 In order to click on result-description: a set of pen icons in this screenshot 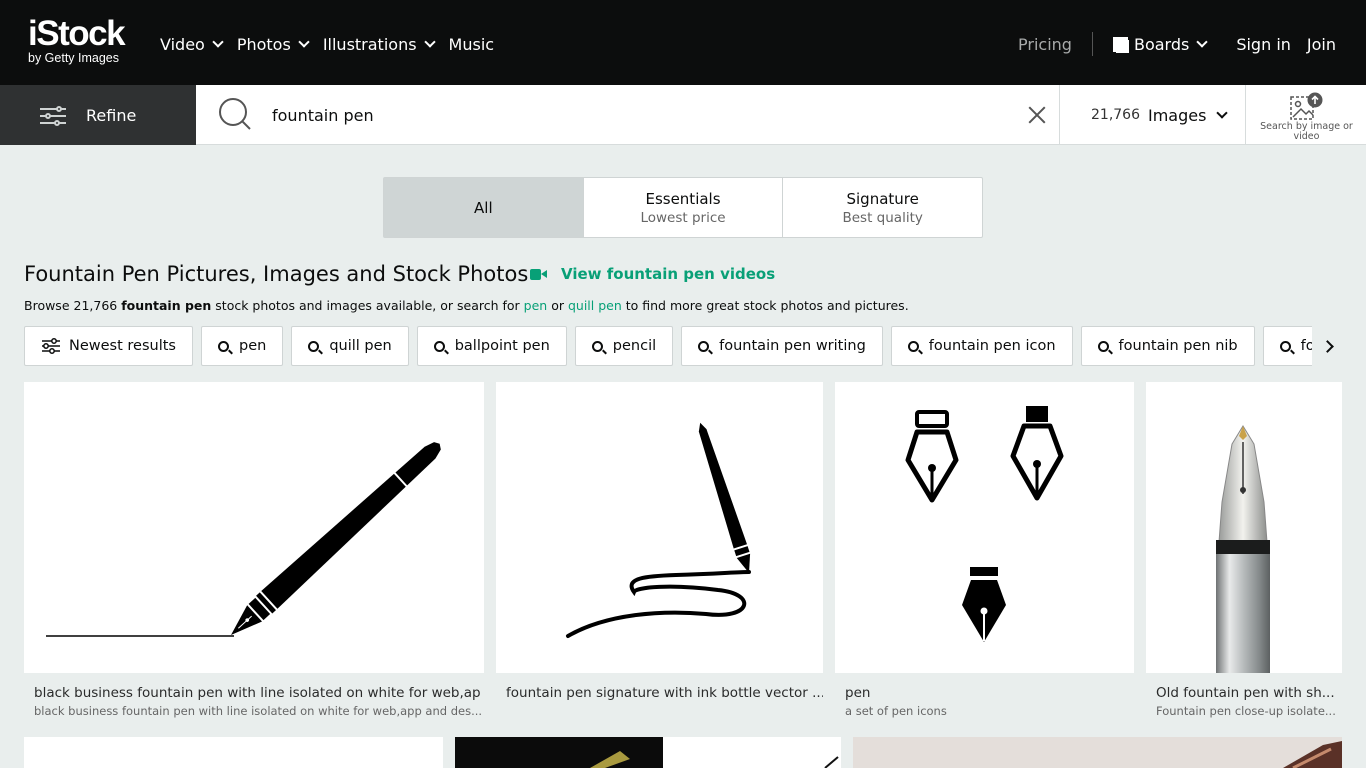, I will do `click(896, 711)`.